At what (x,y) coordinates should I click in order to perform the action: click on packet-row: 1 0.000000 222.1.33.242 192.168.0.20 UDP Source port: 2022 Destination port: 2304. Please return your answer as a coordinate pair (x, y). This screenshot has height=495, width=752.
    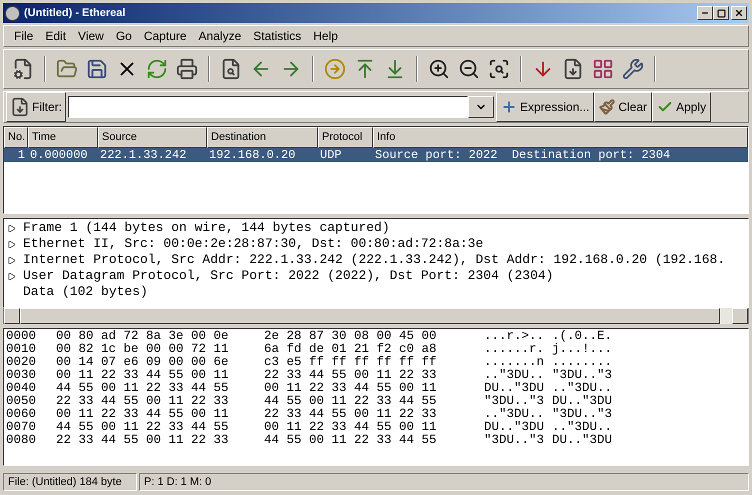
    Looking at the image, I should click on (376, 155).